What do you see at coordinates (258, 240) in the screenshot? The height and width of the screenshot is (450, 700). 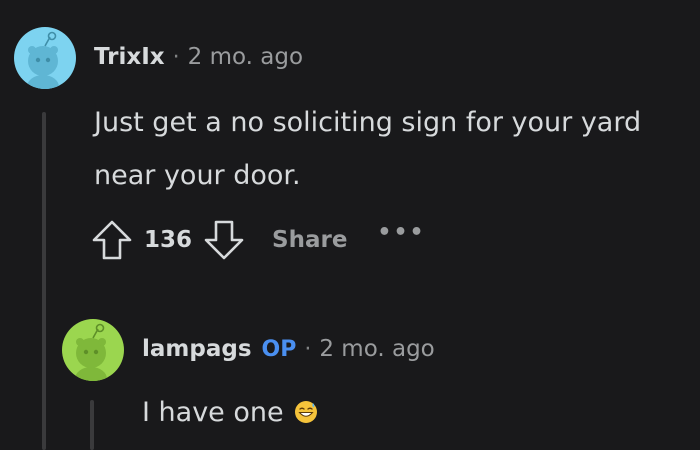 I see `comment-1-actions: 136 Share •••` at bounding box center [258, 240].